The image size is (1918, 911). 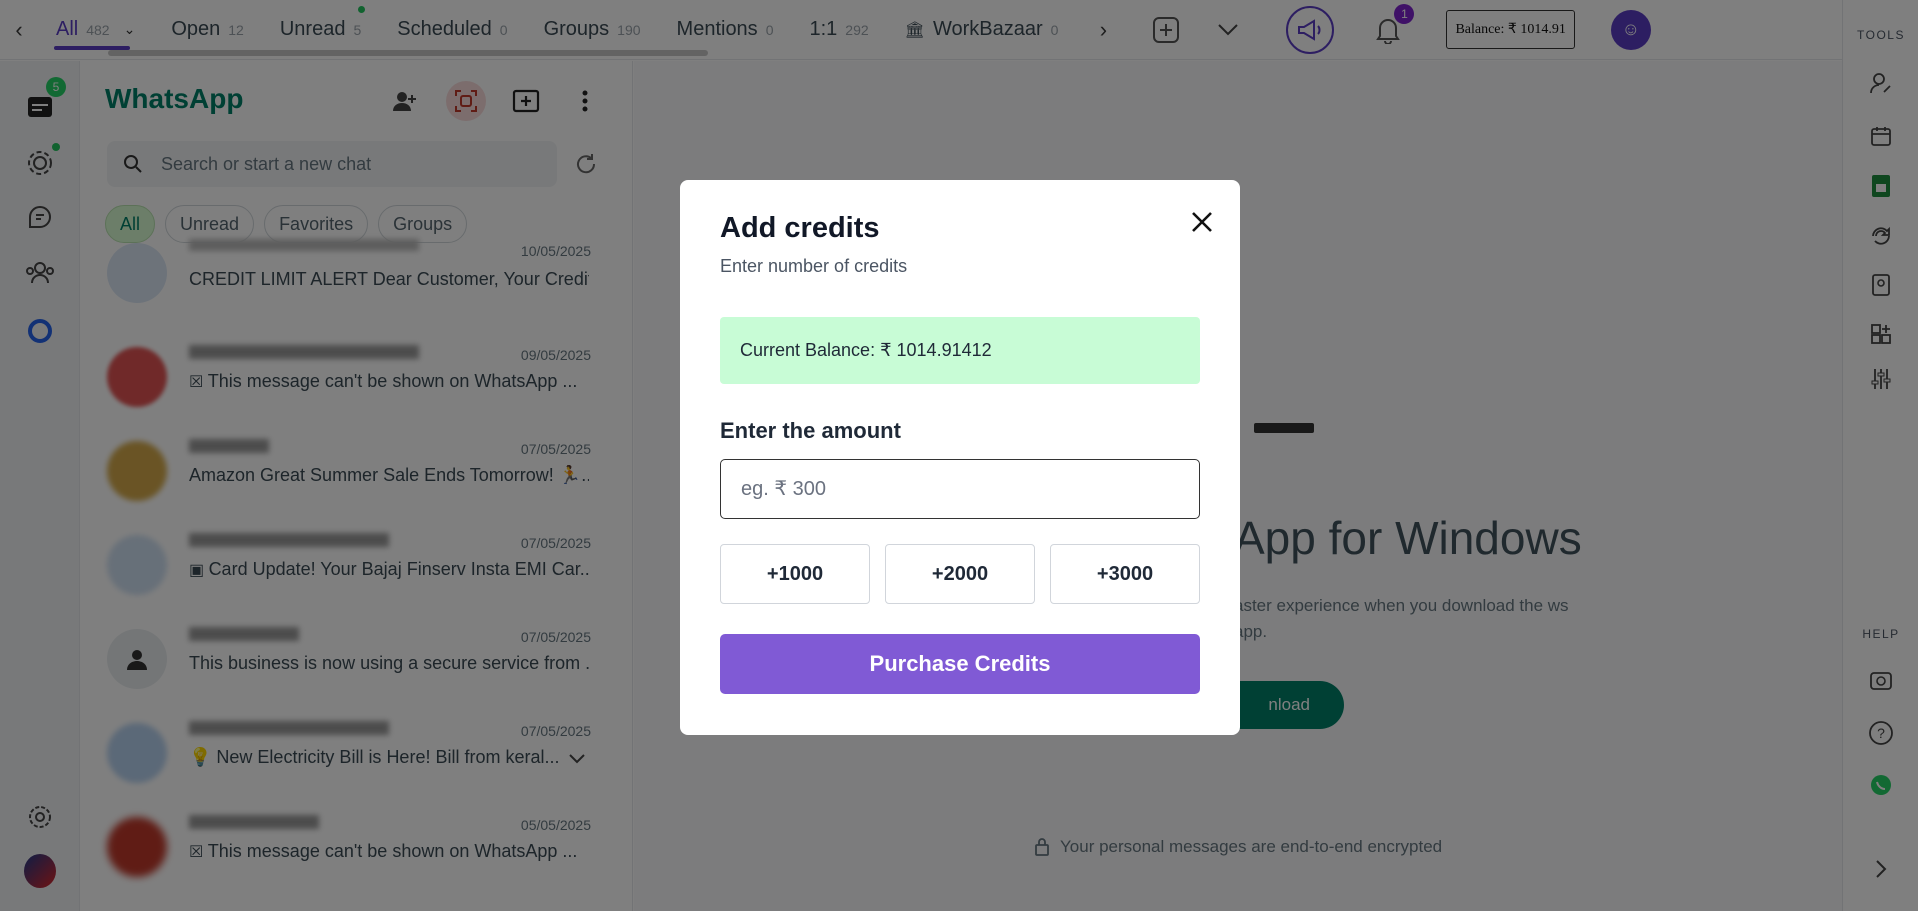 I want to click on dialog-subtitle: Enter number of credits, so click(x=814, y=266).